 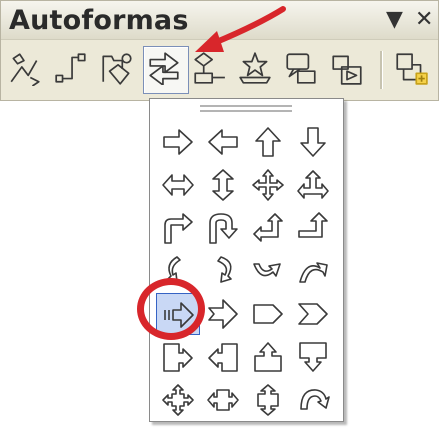 I want to click on pointer-arrow-annotation, so click(x=240, y=29).